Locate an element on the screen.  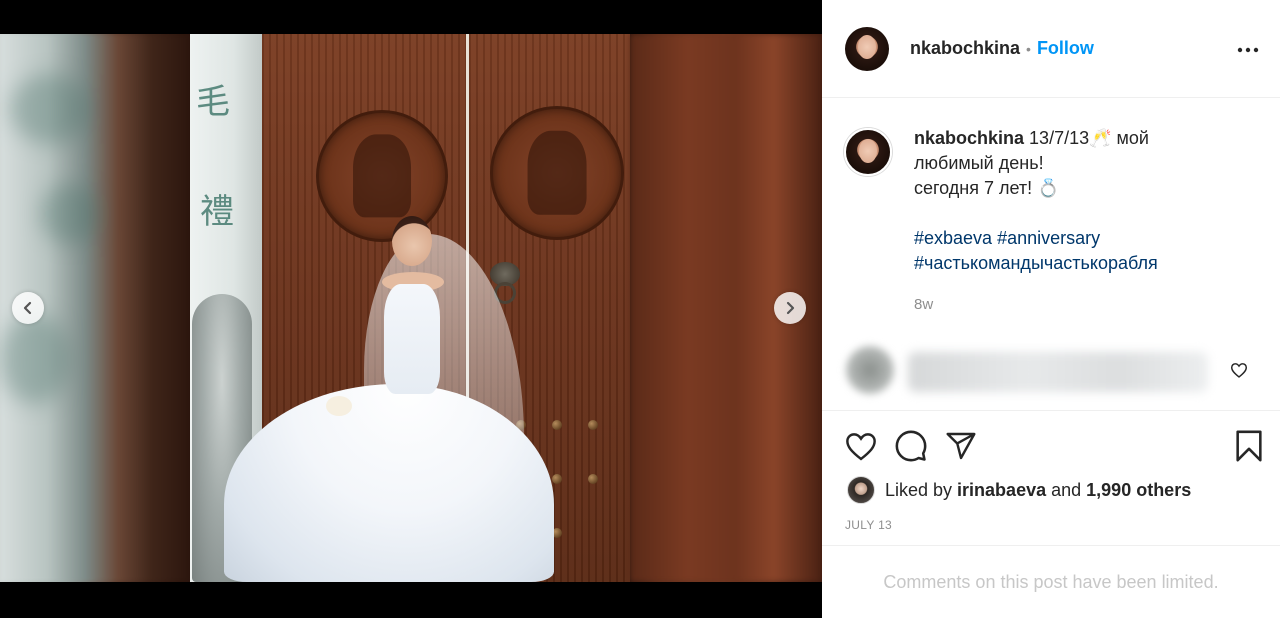
likes-summary: Liked by irinabaeva and 1,990 others is located at coordinates (1019, 490).